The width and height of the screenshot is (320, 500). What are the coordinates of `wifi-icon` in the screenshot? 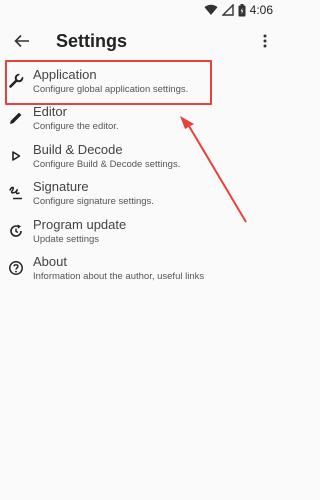 It's located at (211, 10).